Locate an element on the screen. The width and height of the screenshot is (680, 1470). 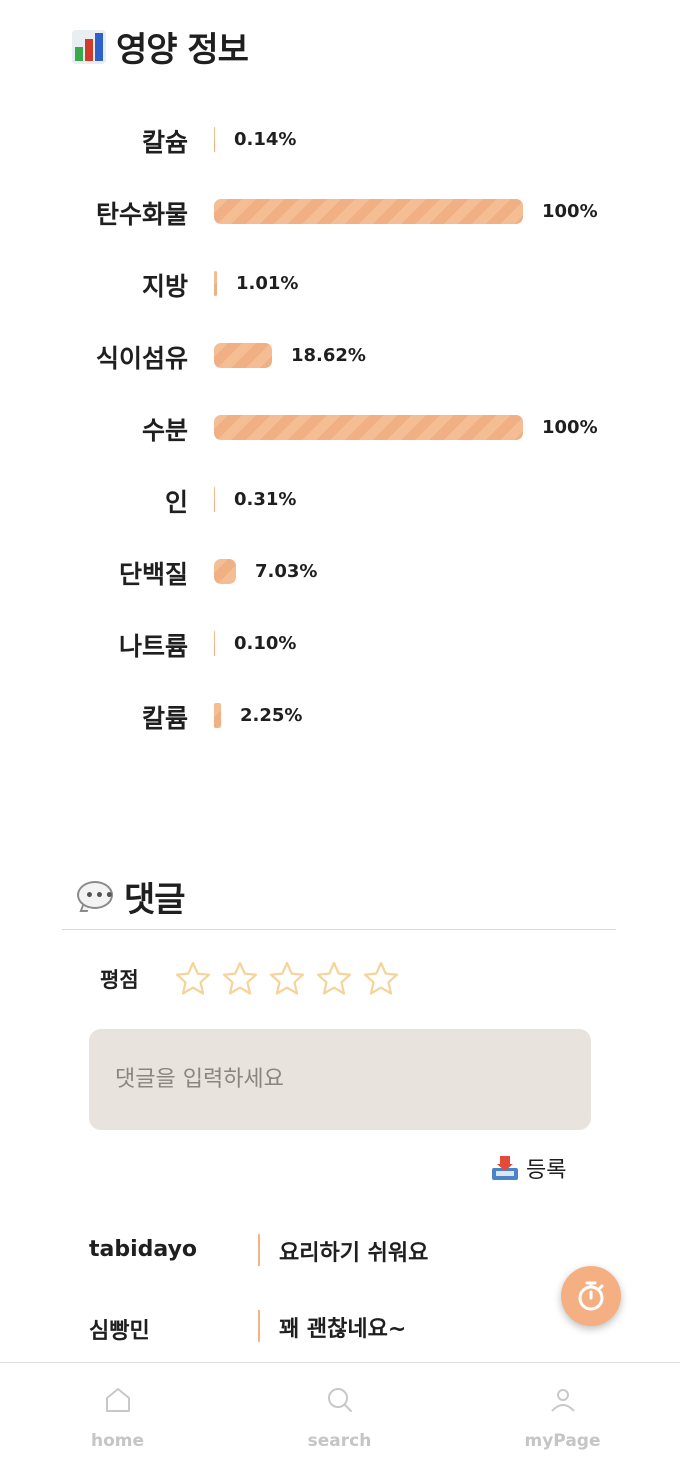
nutrient-label: 탄수화물 is located at coordinates (141, 214).